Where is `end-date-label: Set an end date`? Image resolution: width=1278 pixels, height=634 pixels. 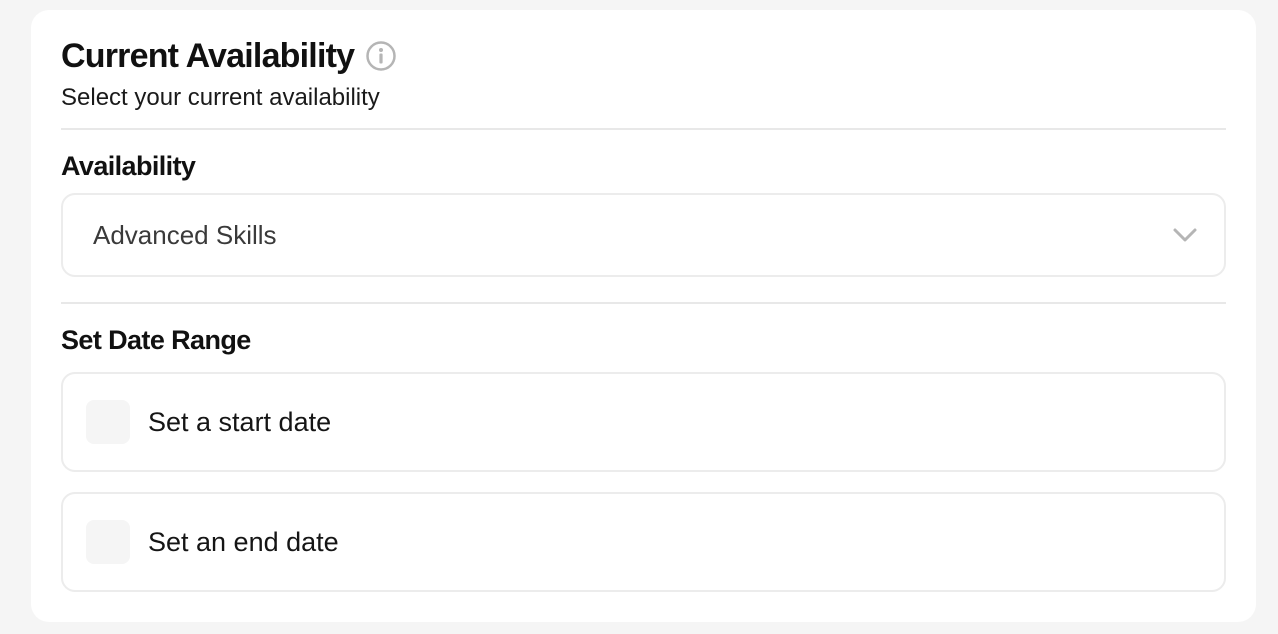 end-date-label: Set an end date is located at coordinates (243, 541).